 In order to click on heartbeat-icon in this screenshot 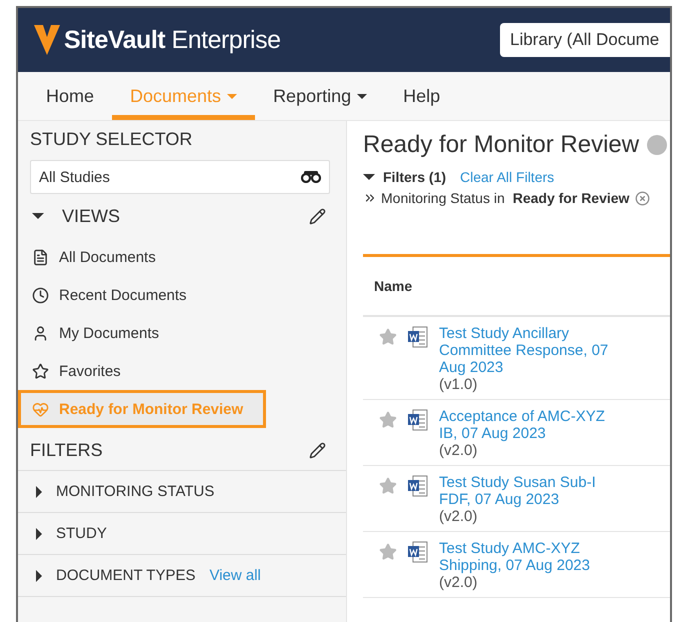, I will do `click(40, 409)`.